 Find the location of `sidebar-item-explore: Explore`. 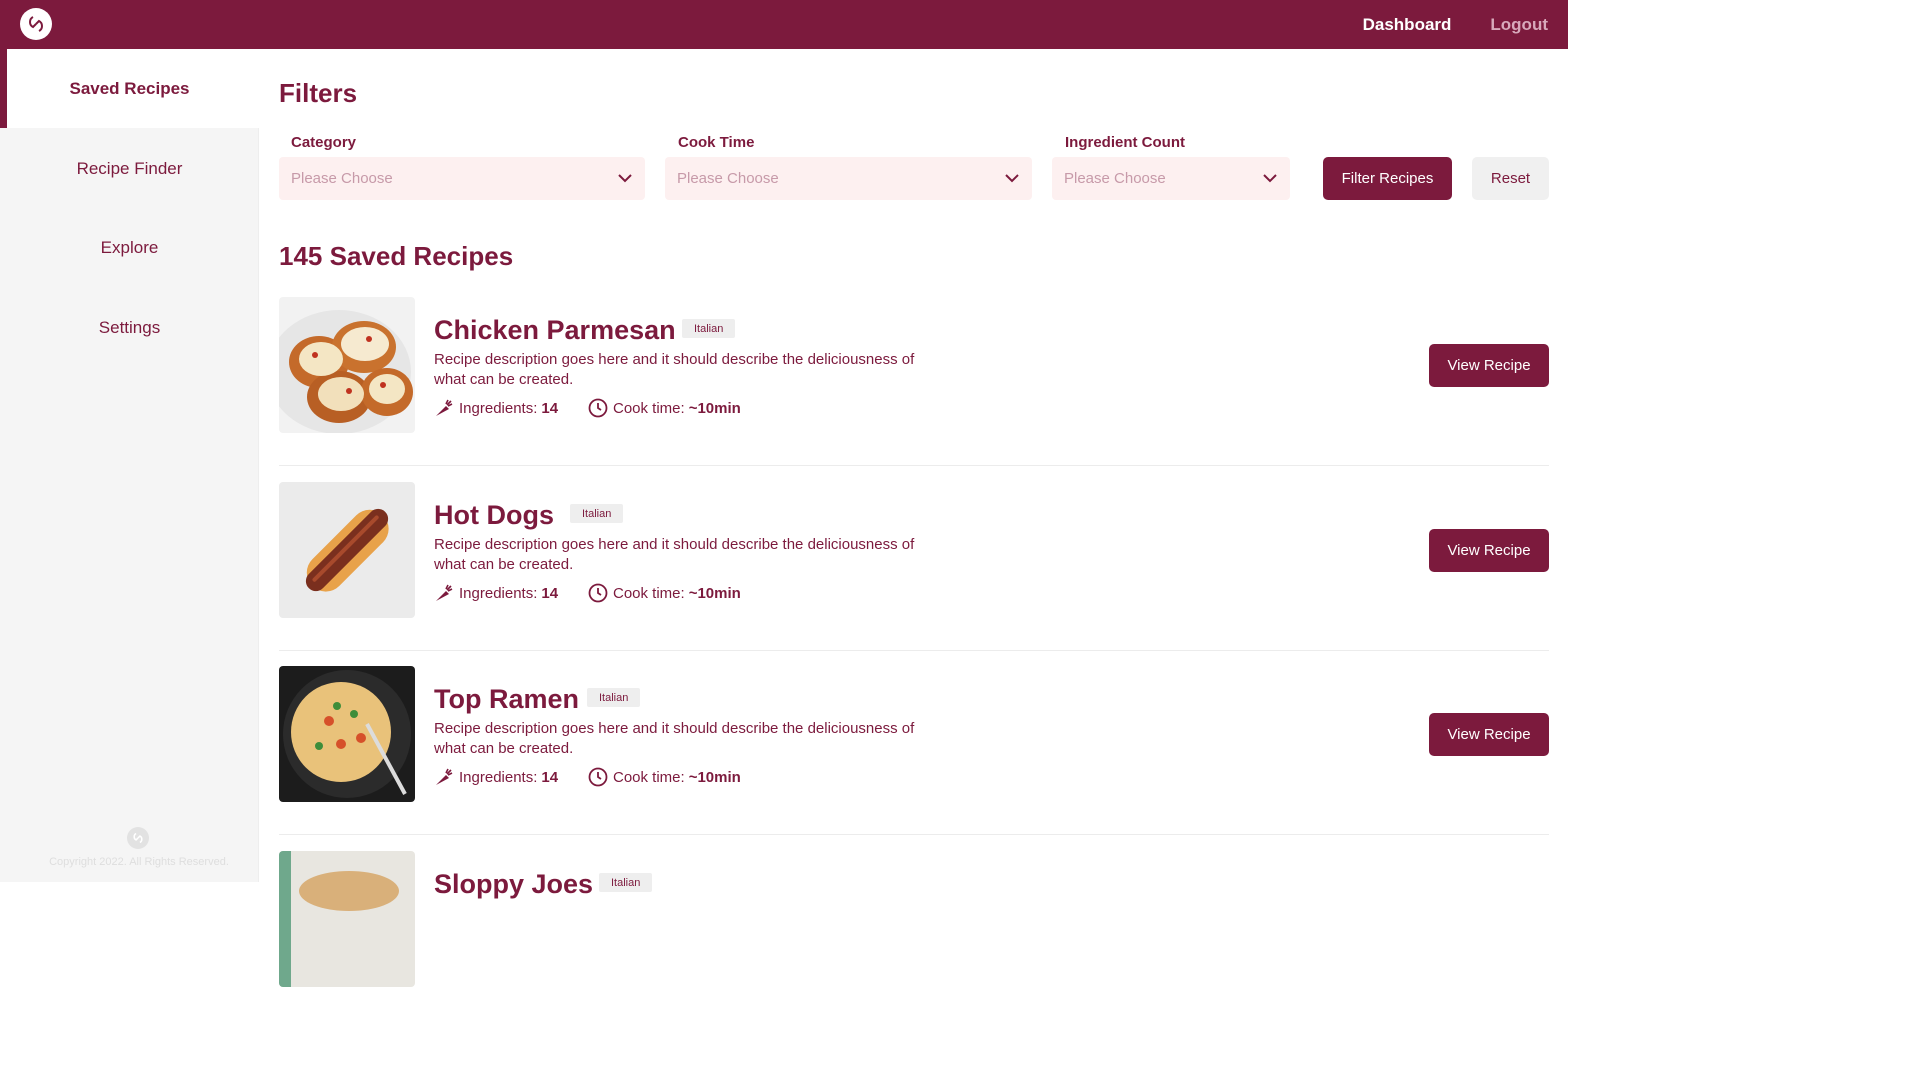

sidebar-item-explore: Explore is located at coordinates (129, 247).